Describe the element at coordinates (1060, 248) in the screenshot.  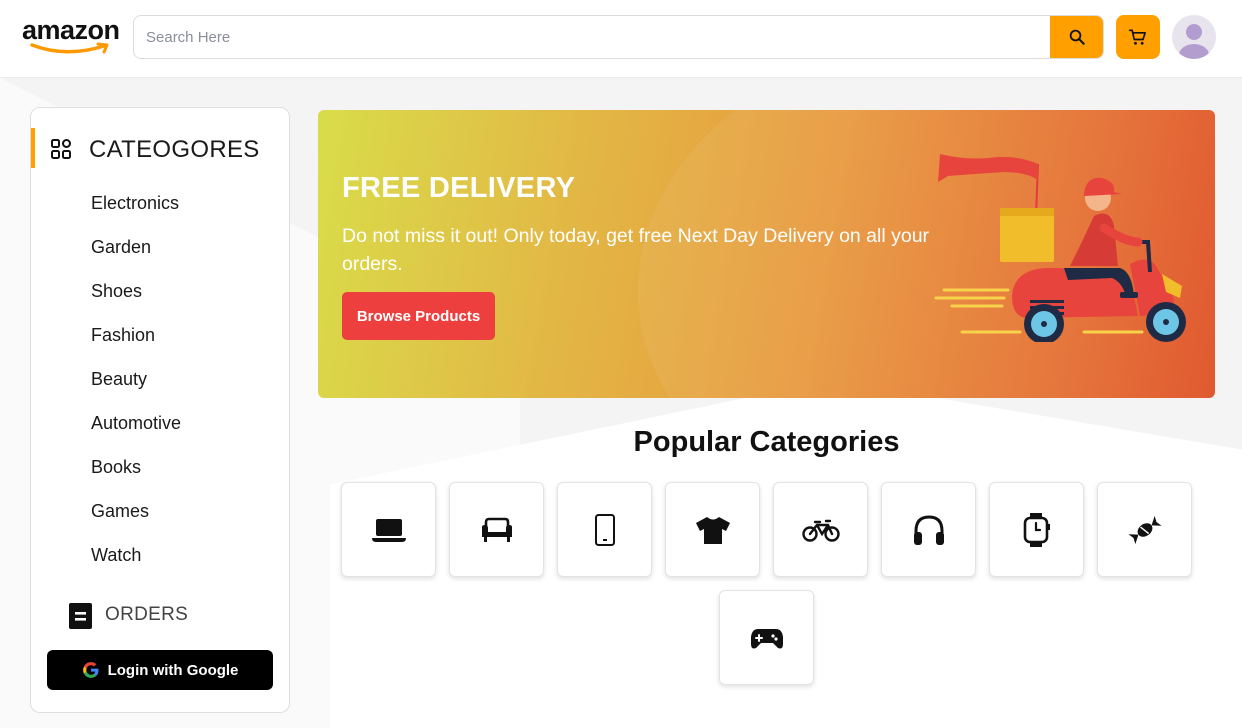
I see `delivery-scooter-illustration` at that location.